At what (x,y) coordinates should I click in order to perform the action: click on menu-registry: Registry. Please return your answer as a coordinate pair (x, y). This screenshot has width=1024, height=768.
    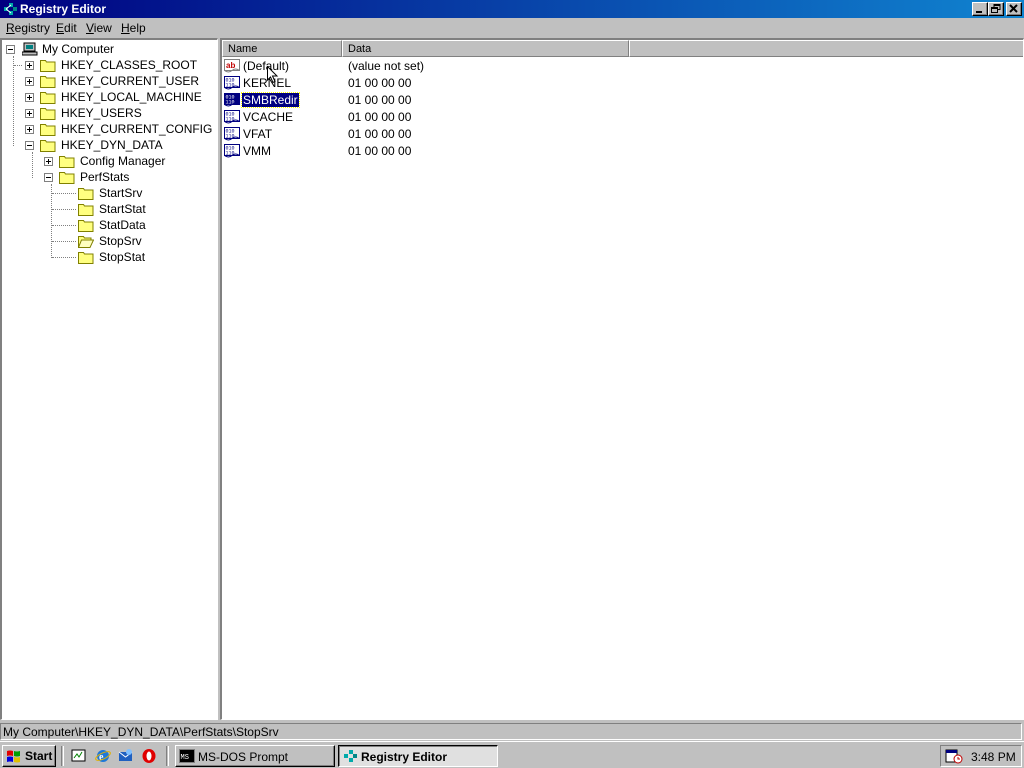
    Looking at the image, I should click on (28, 28).